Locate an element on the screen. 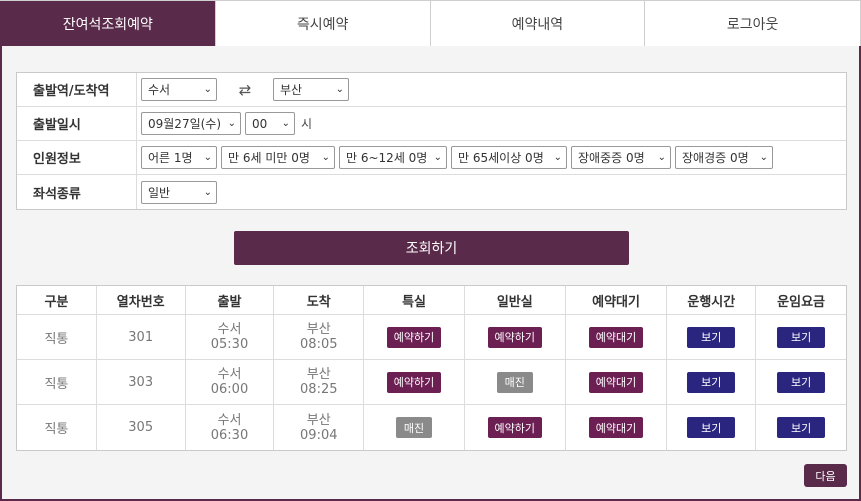 The height and width of the screenshot is (501, 861). arrival-time: 09:04 is located at coordinates (319, 435).